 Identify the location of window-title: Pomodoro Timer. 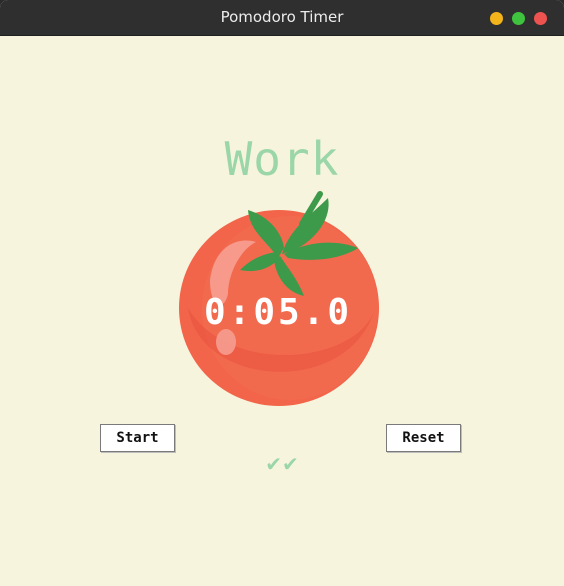
(282, 17).